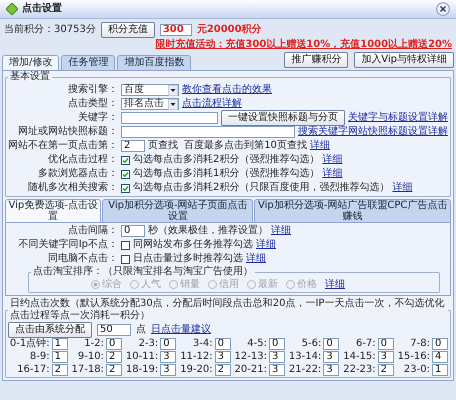 This screenshot has height=400, width=456. What do you see at coordinates (443, 9) in the screenshot?
I see `close-icon` at bounding box center [443, 9].